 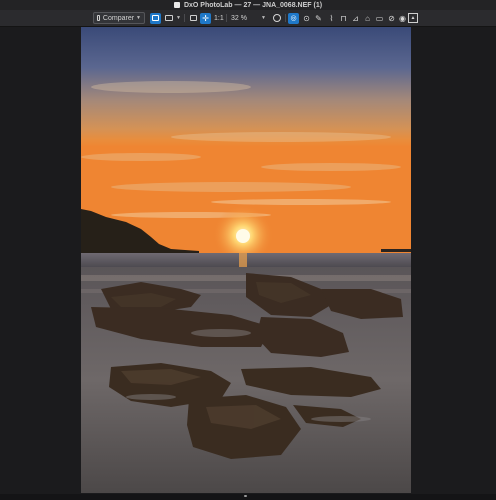 I want to click on eyedropper-icon: ✎, so click(x=318, y=18).